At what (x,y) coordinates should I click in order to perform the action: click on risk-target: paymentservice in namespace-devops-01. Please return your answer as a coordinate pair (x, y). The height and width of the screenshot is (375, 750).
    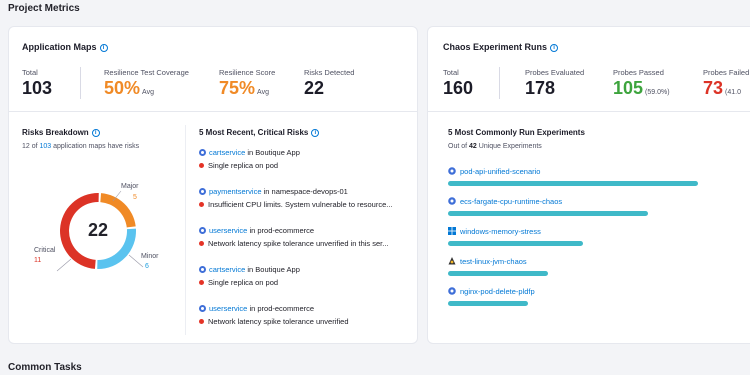
    Looking at the image, I should click on (306, 191).